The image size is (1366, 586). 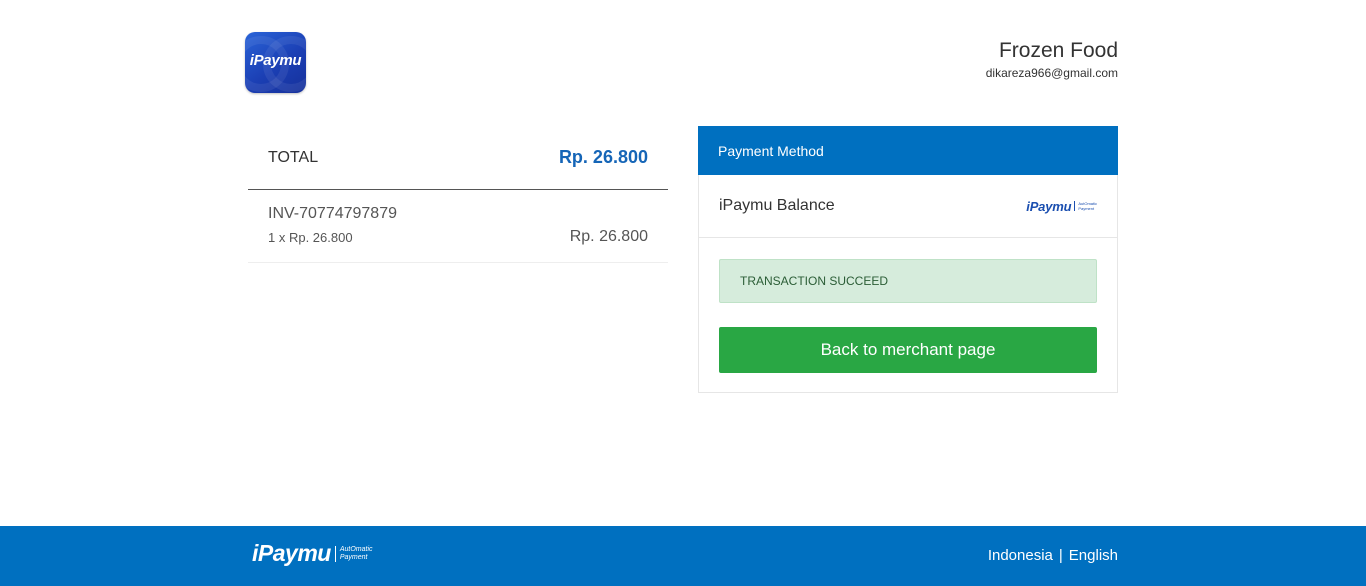 I want to click on language-indonesia-link: Indonesia, so click(x=1020, y=555).